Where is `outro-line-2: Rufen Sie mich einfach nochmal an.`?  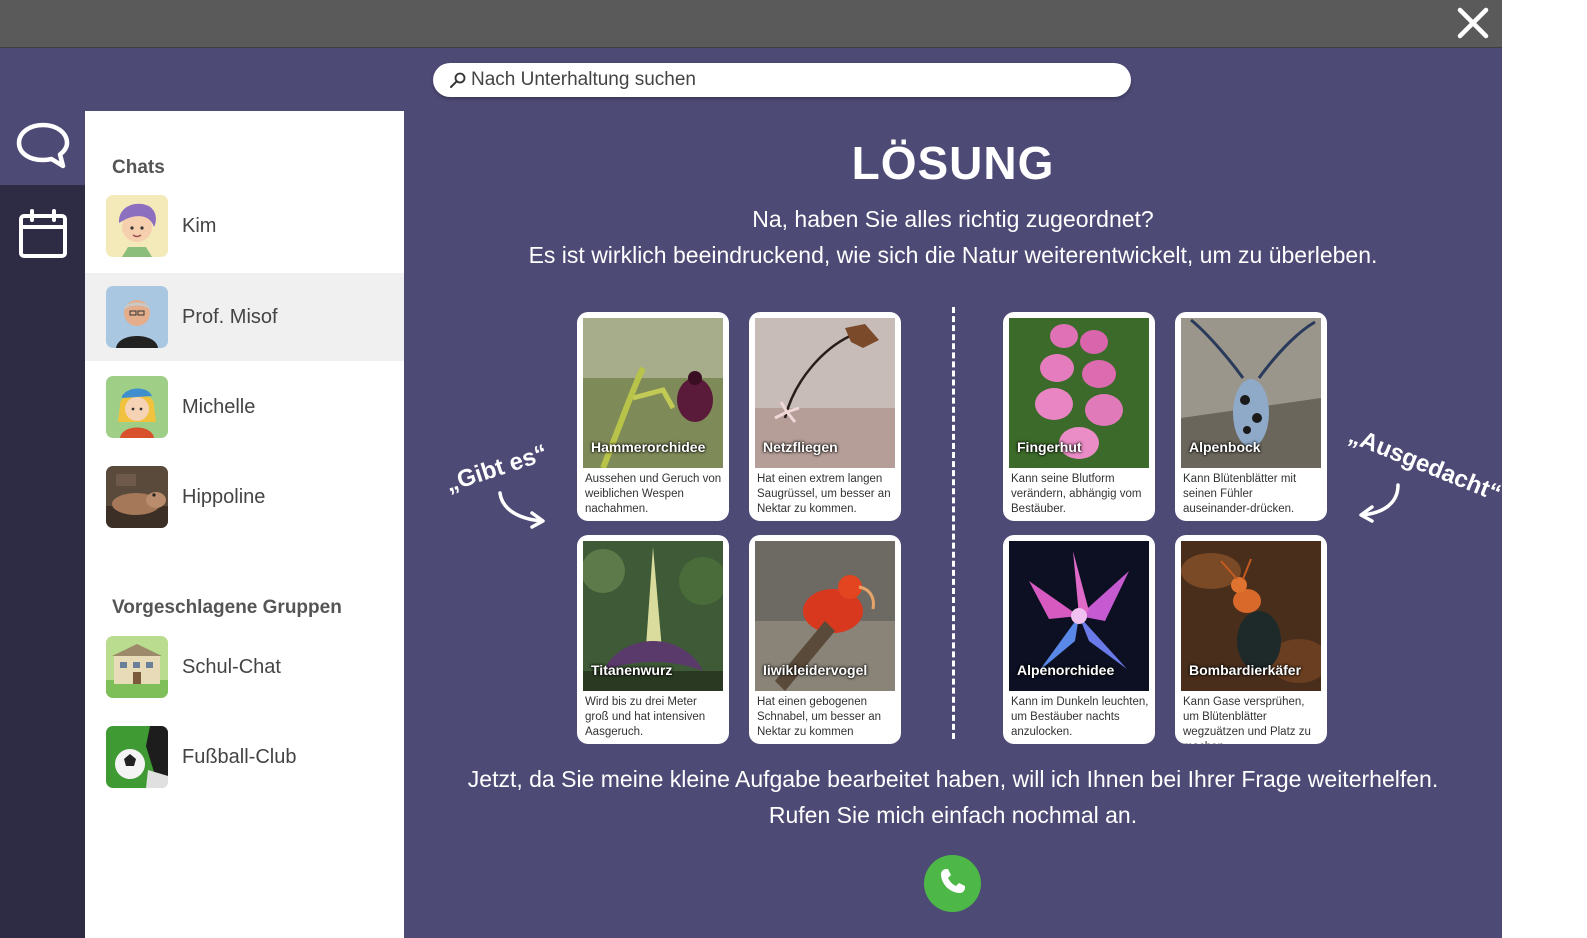
outro-line-2: Rufen Sie mich einfach nochmal an. is located at coordinates (953, 815).